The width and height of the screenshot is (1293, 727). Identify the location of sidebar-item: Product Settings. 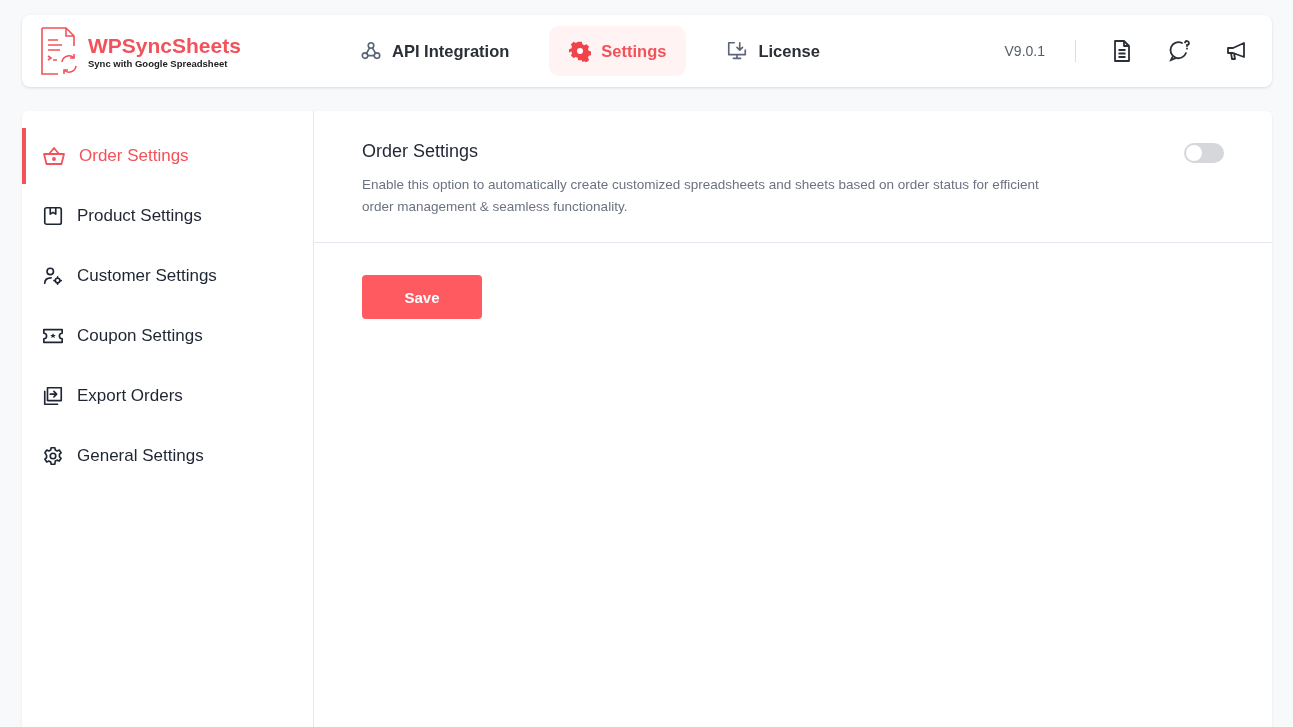
(167, 216).